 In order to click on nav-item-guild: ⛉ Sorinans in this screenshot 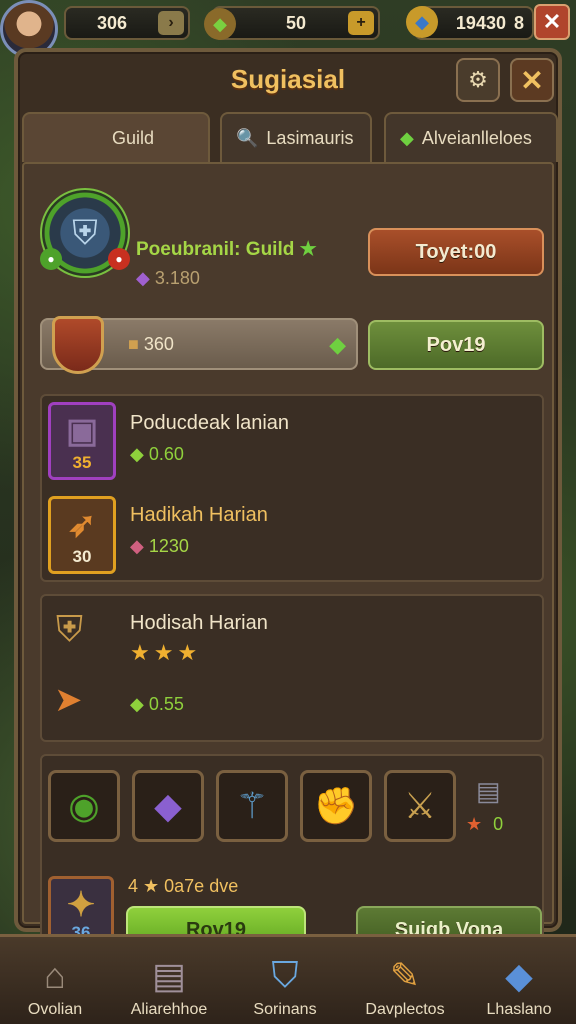, I will do `click(285, 982)`.